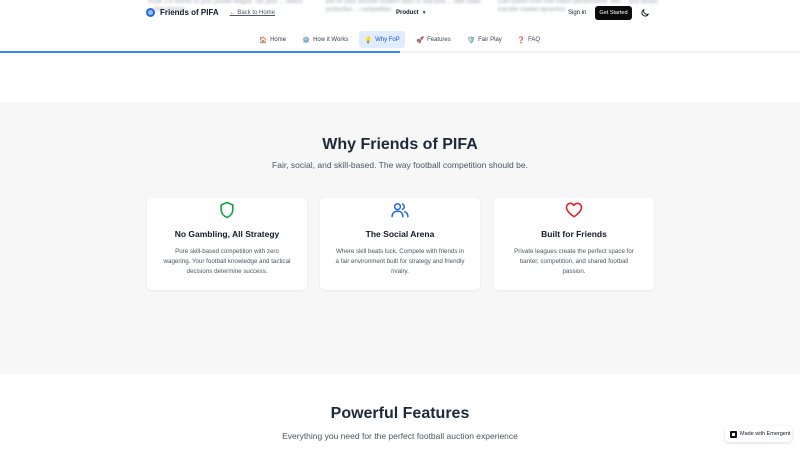 The image size is (800, 450). I want to click on brand-logo-icon, so click(150, 12).